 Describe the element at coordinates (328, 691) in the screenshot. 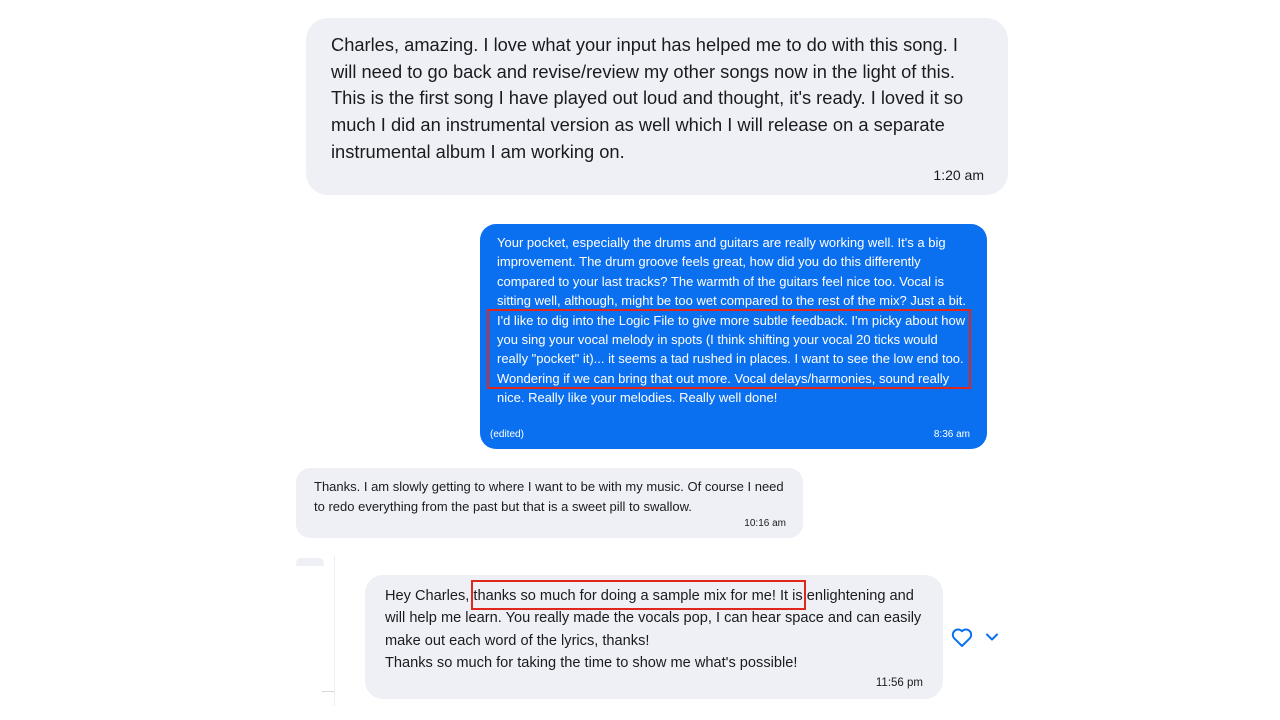

I see `thread-tick` at that location.